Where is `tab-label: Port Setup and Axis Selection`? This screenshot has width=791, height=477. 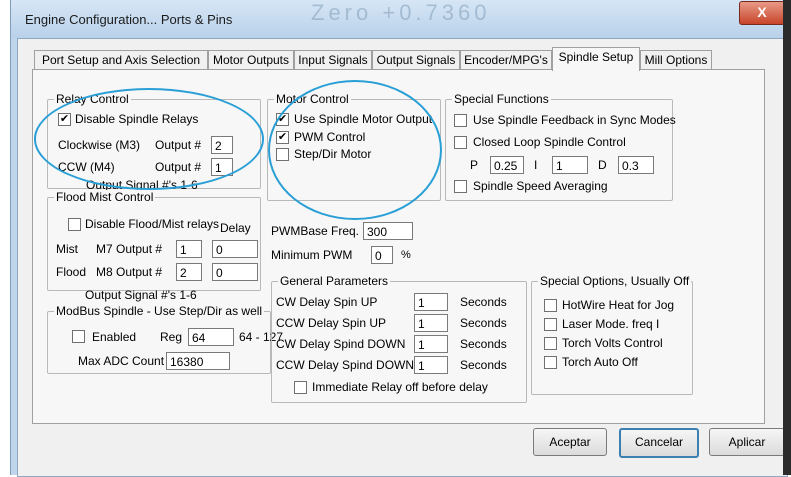 tab-label: Port Setup and Axis Selection is located at coordinates (121, 60).